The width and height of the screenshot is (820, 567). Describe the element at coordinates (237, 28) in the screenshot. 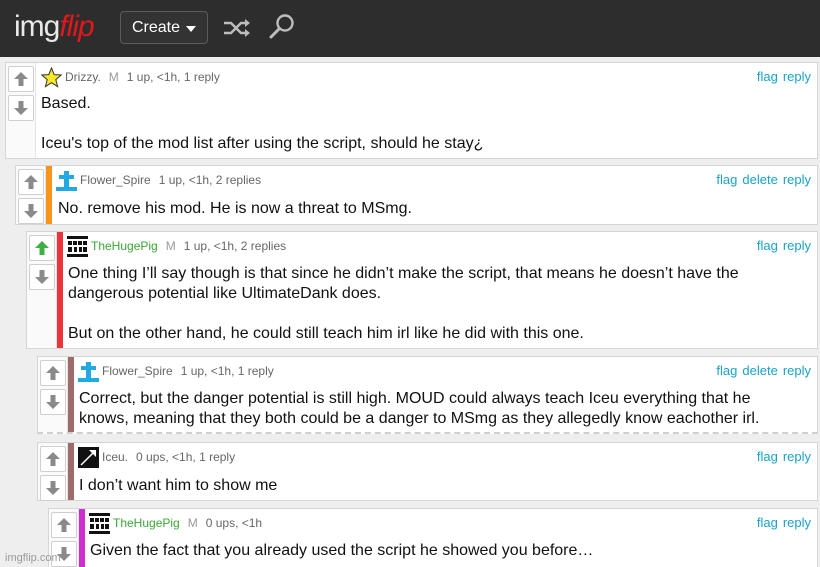

I see `shuffle-icon` at that location.